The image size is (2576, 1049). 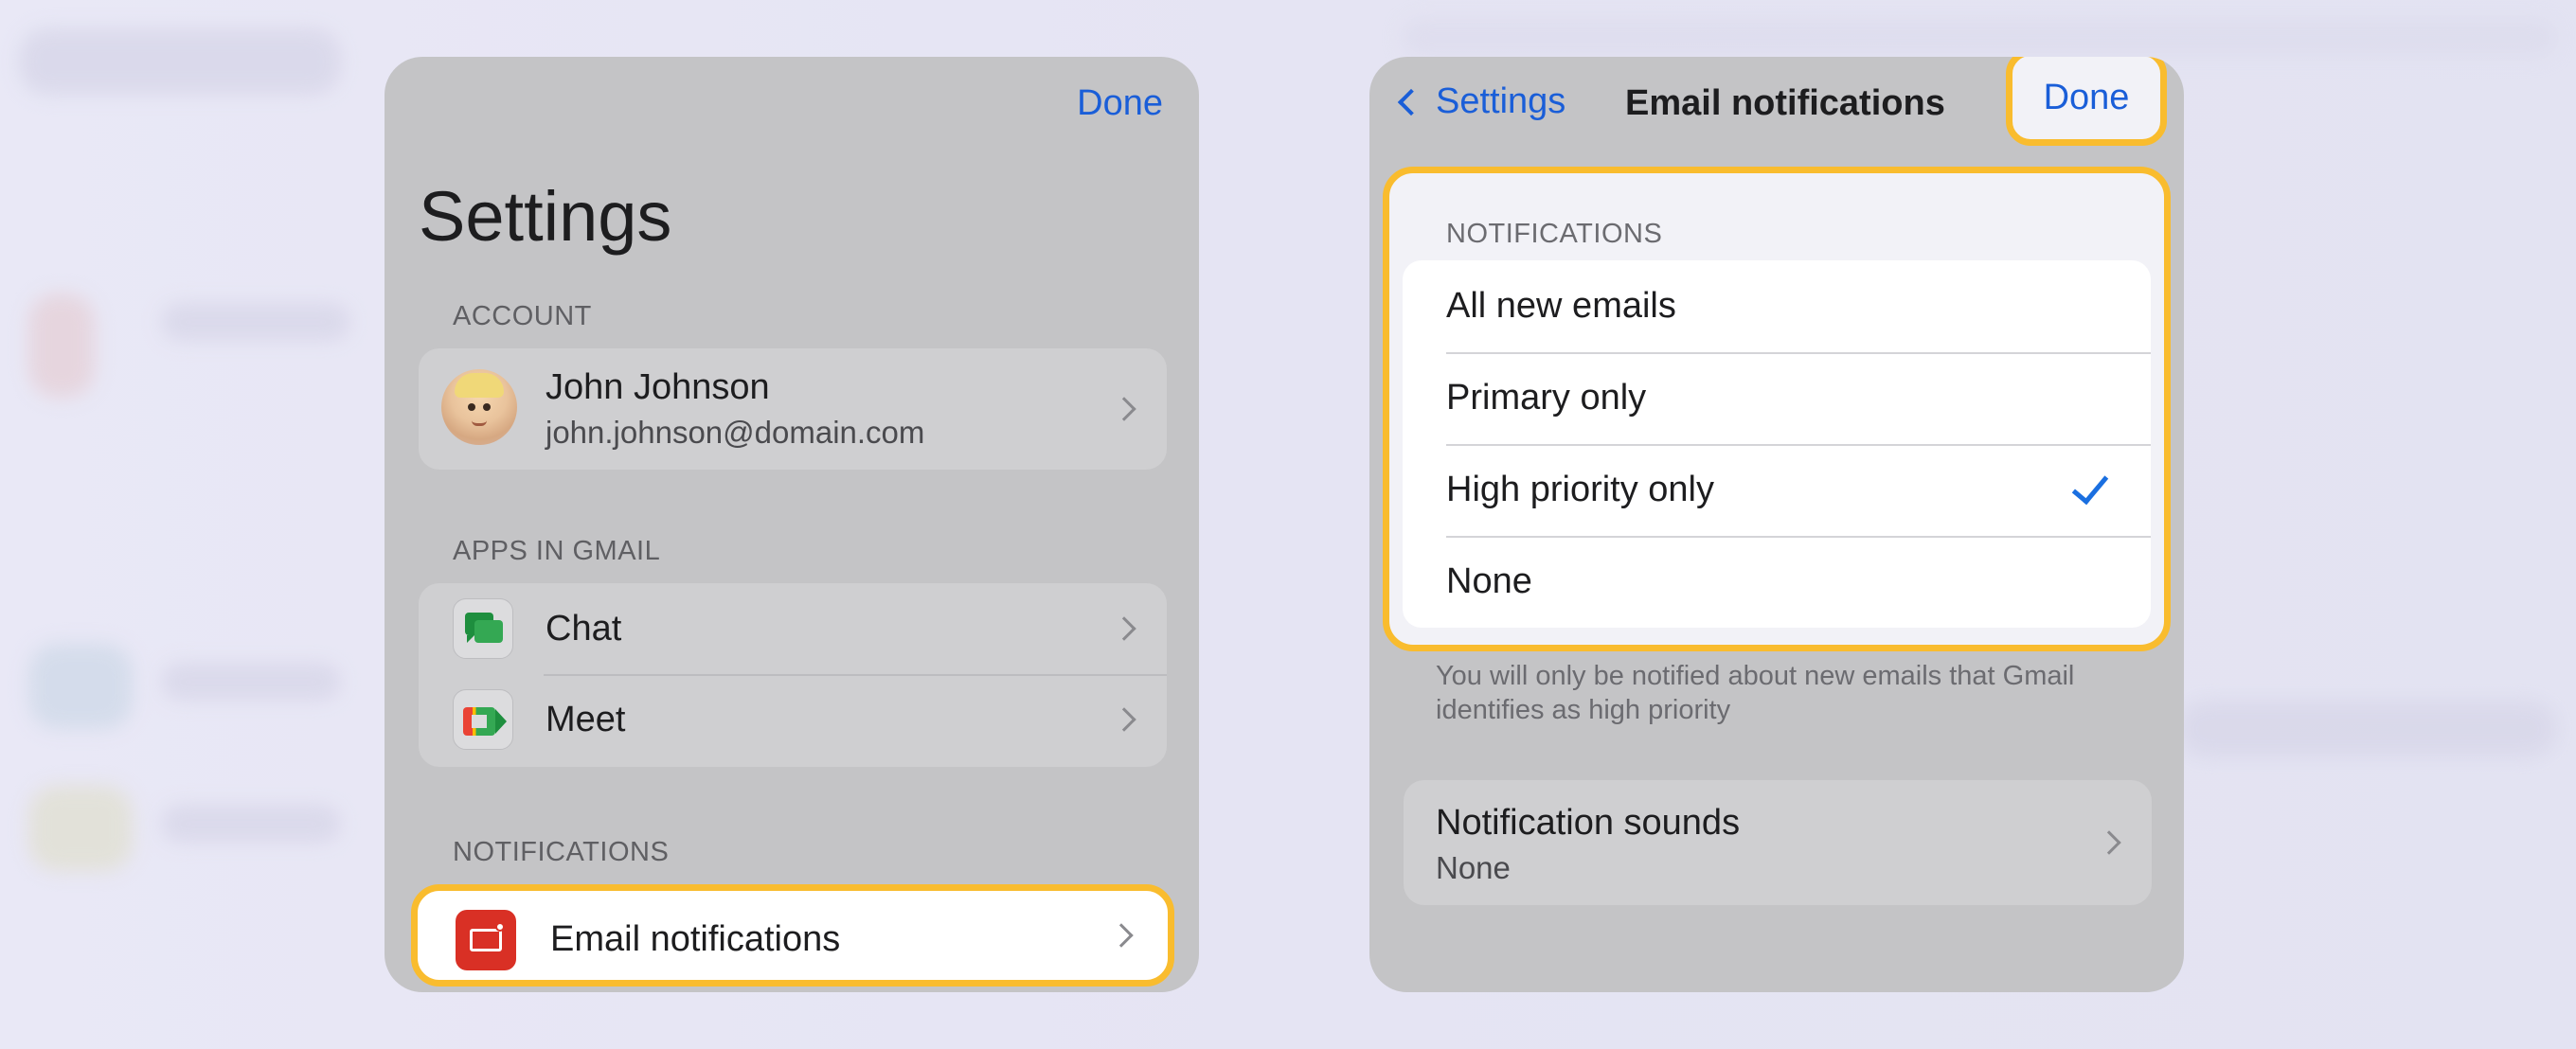 What do you see at coordinates (557, 551) in the screenshot?
I see `section-label-apps: APPS IN GMAIL` at bounding box center [557, 551].